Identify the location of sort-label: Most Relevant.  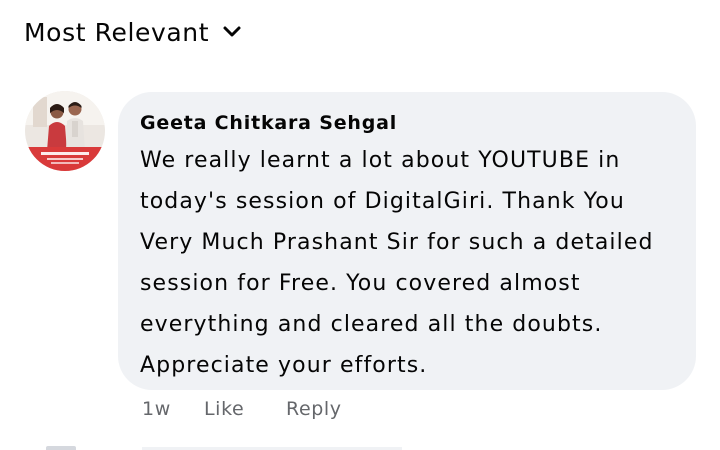
(117, 32).